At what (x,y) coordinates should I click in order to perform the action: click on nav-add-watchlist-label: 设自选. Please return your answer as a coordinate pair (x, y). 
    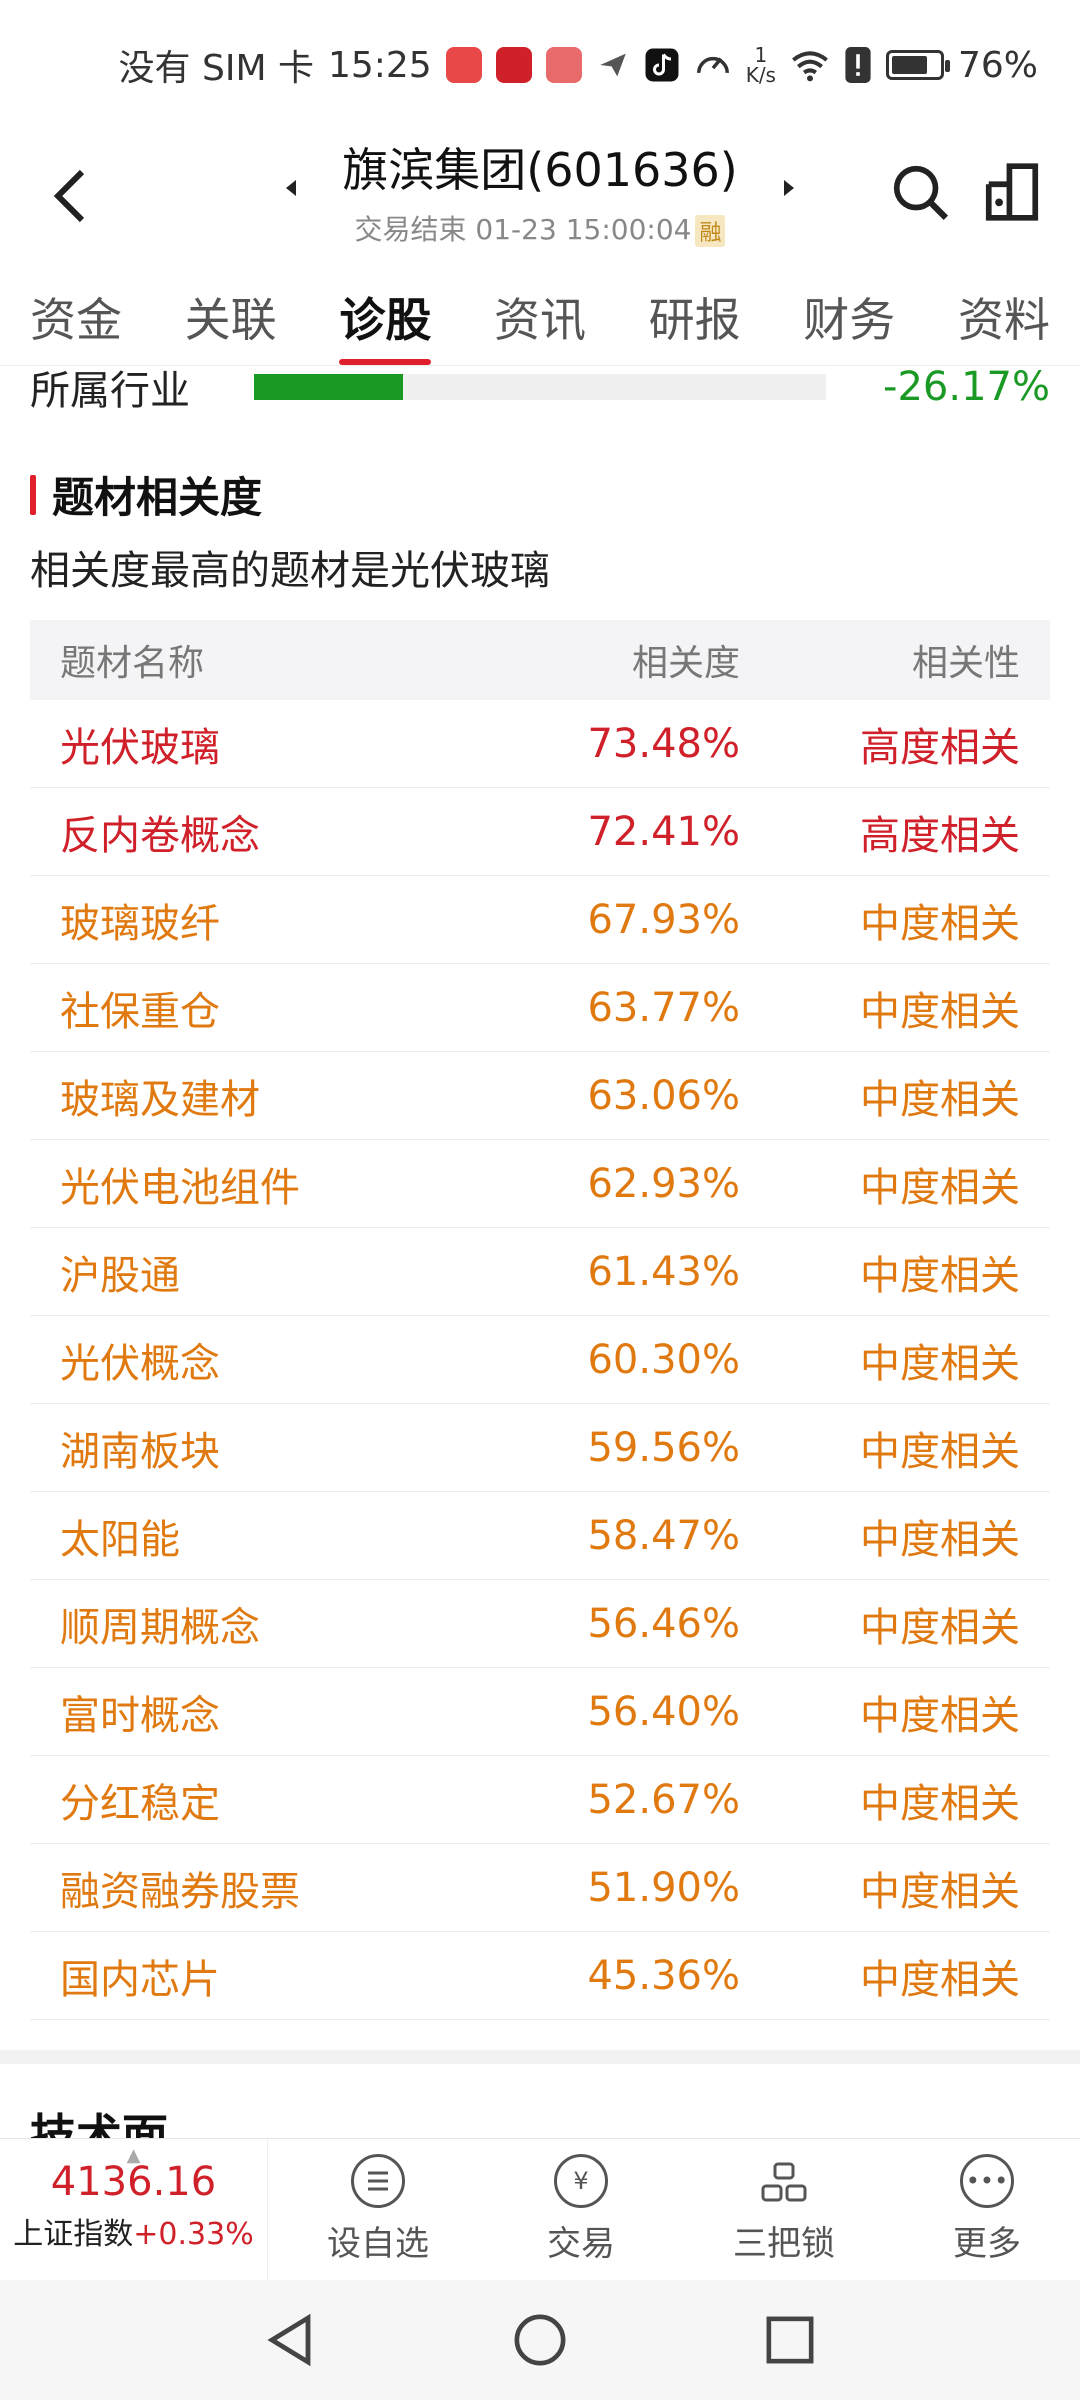
    Looking at the image, I should click on (378, 2244).